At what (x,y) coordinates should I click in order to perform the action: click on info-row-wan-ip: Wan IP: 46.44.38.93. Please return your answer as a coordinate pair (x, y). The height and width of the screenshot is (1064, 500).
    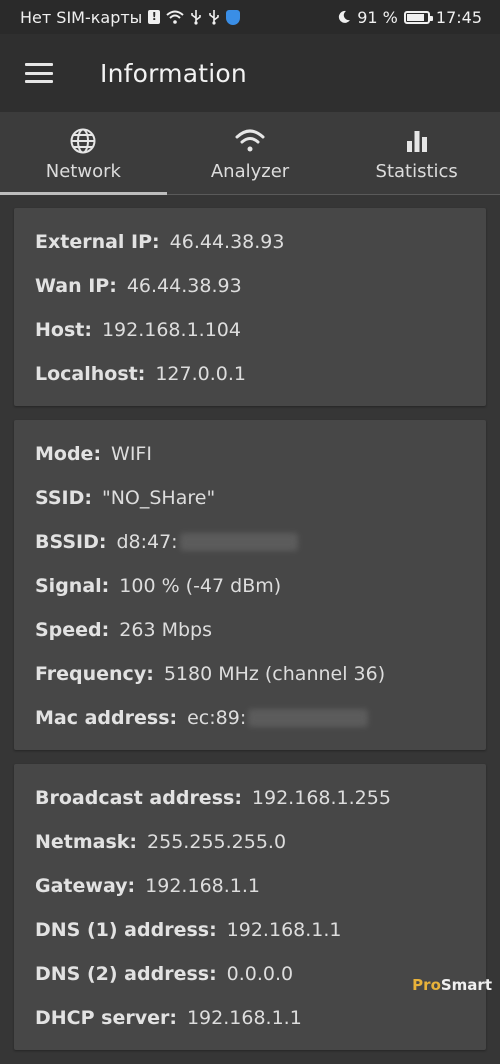
    Looking at the image, I should click on (260, 286).